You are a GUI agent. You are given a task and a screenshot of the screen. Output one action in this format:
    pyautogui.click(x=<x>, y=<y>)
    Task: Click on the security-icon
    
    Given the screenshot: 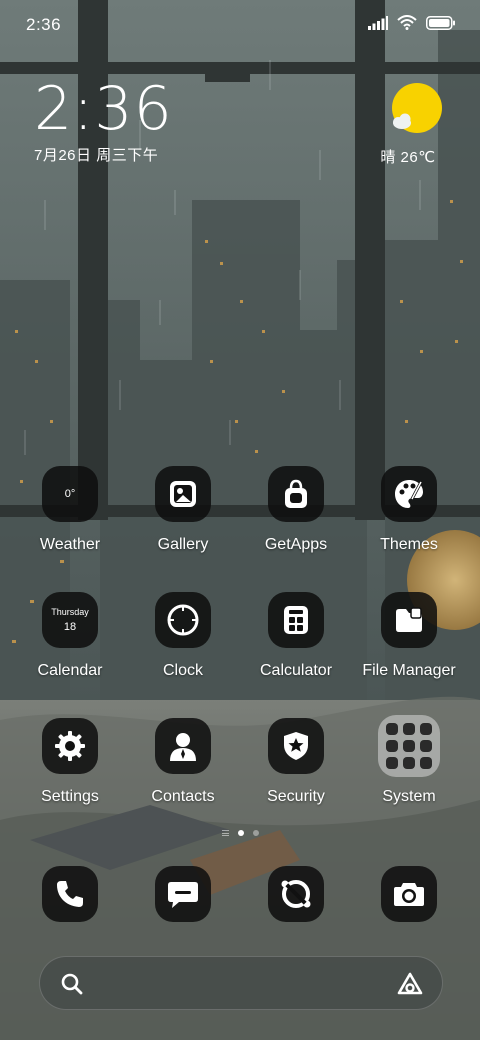 What is the action you would take?
    pyautogui.click(x=296, y=746)
    